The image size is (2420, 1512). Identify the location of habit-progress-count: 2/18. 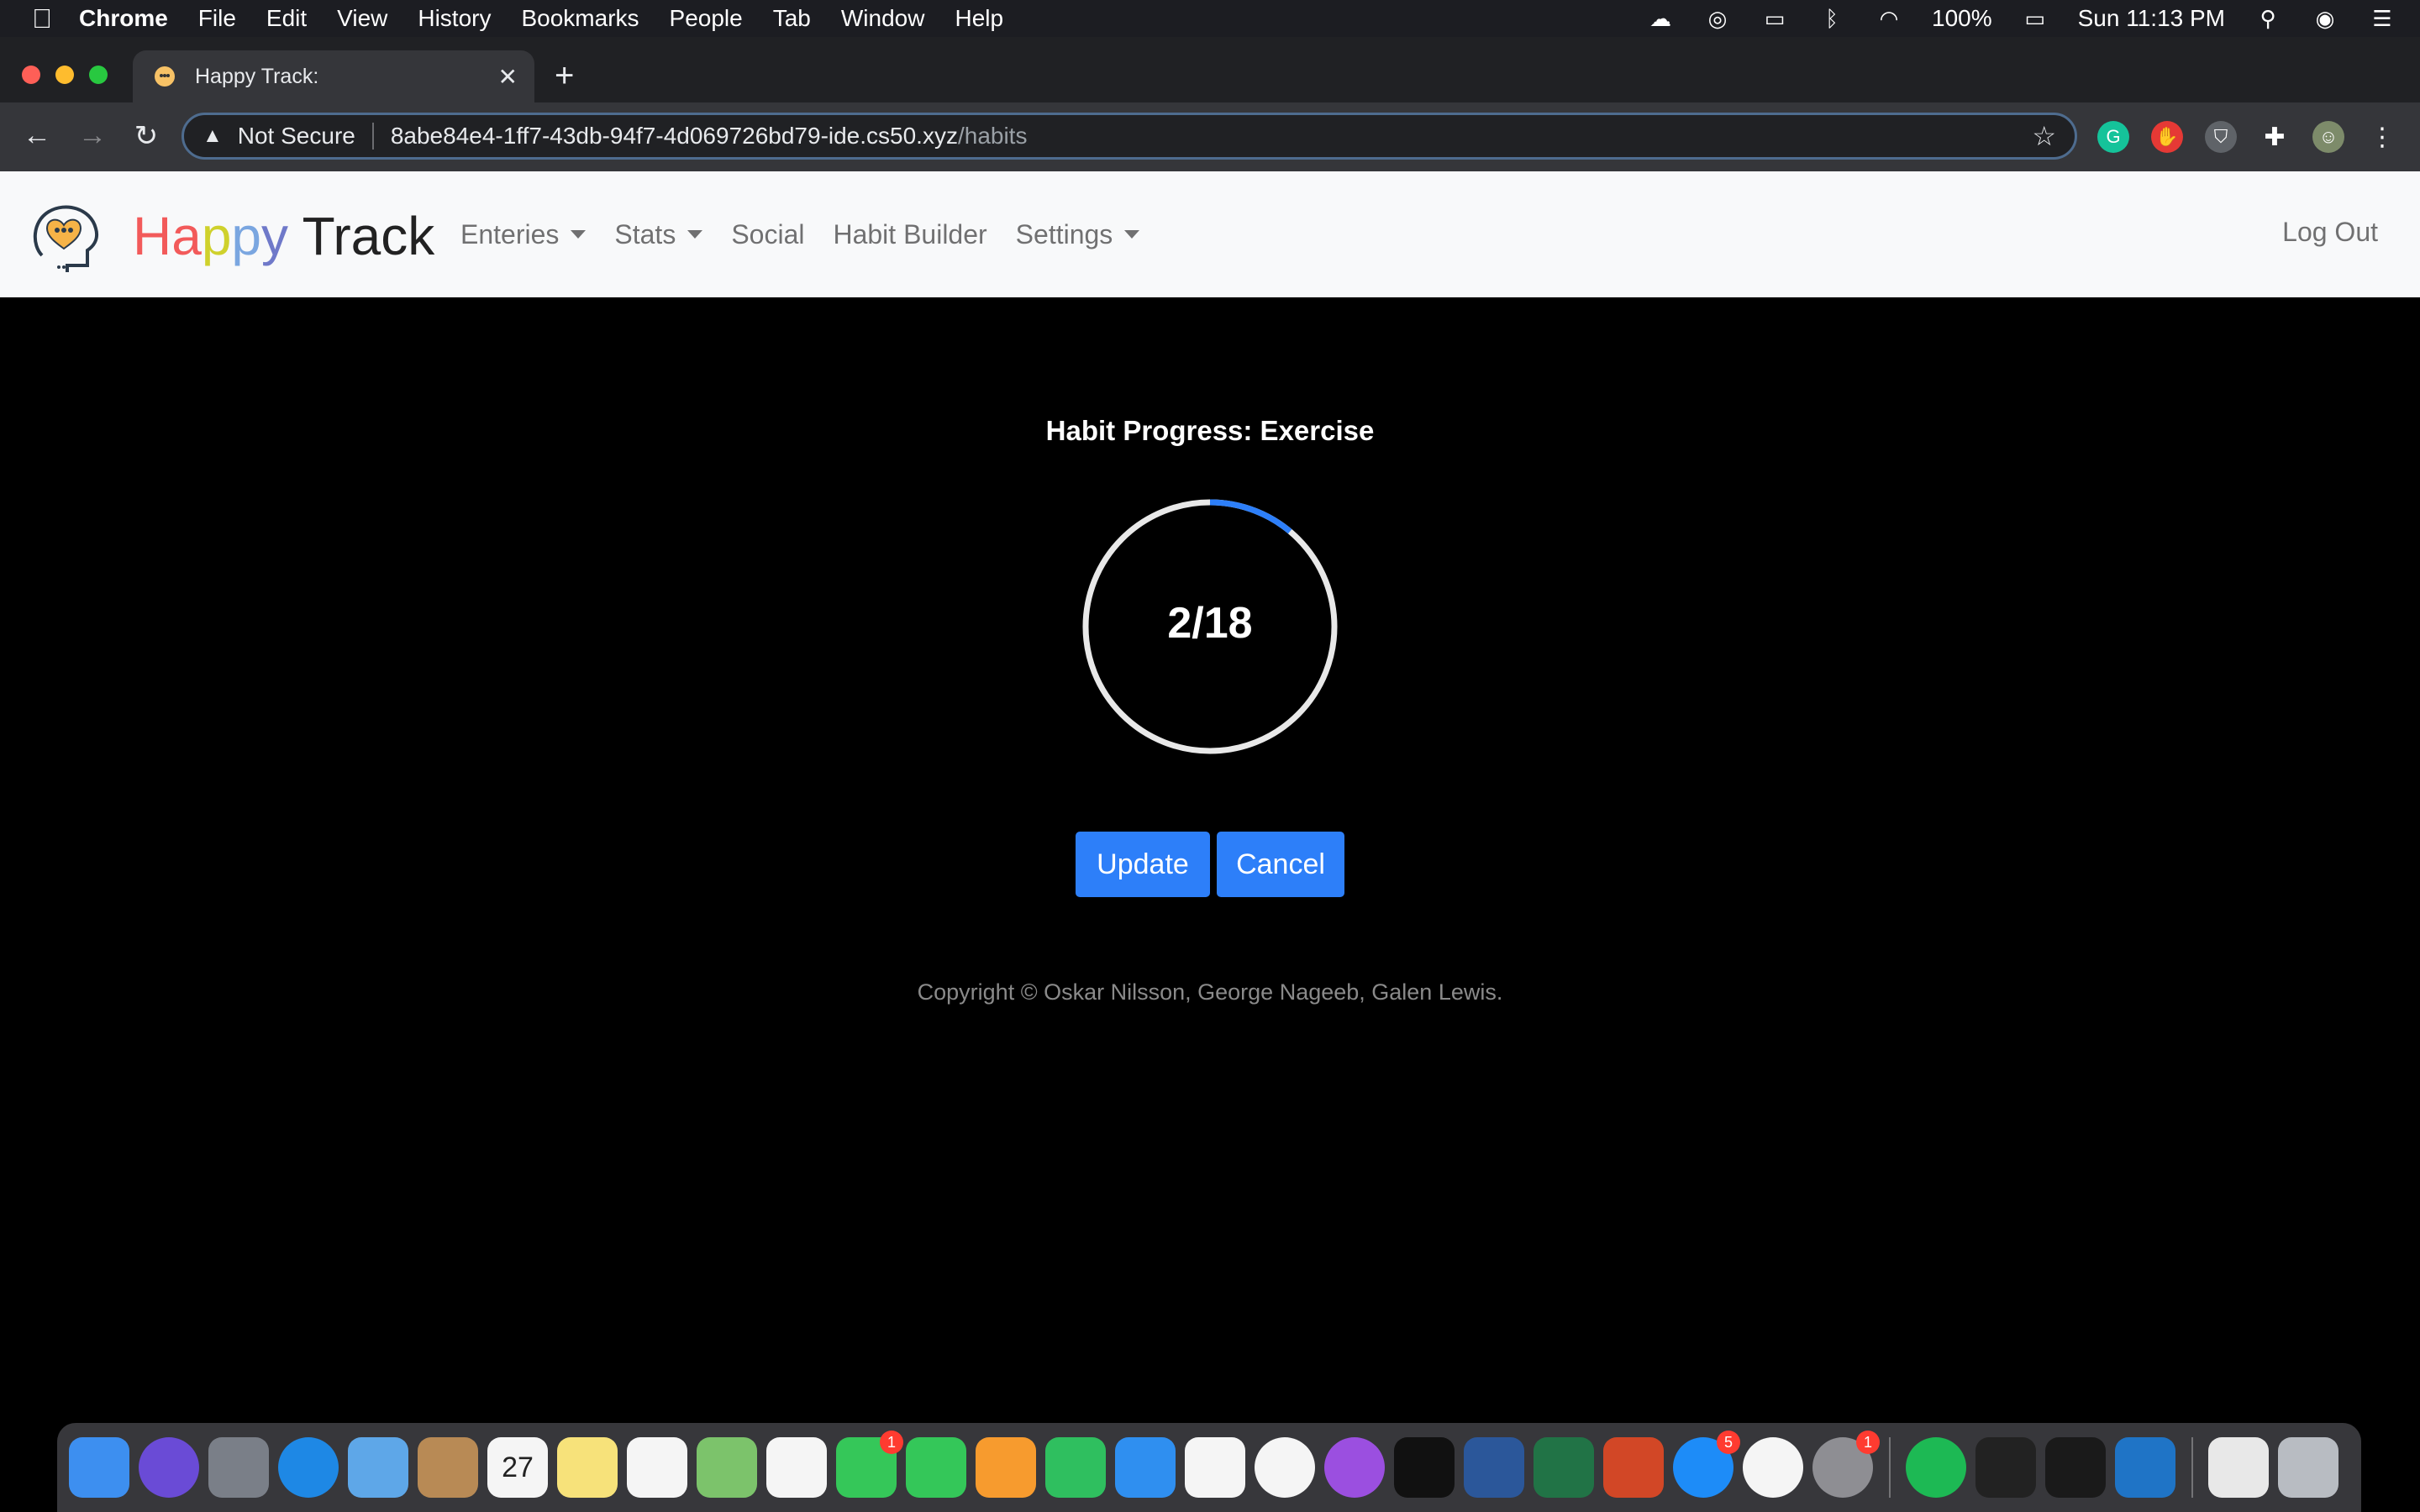
(1210, 623).